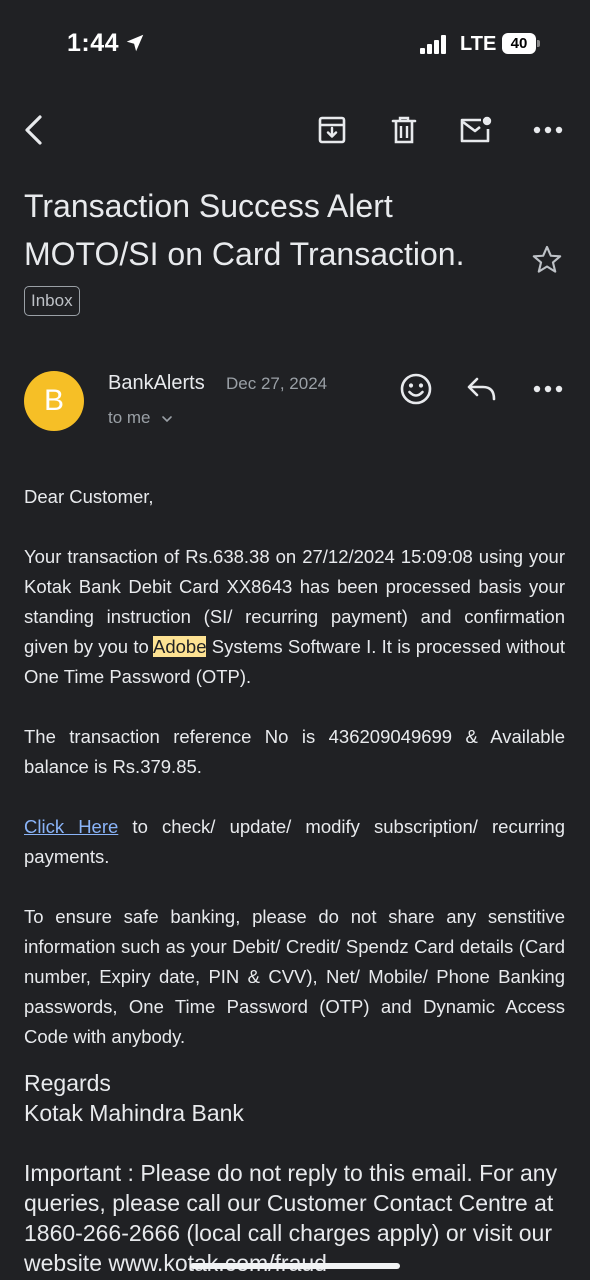 This screenshot has width=590, height=1280. What do you see at coordinates (244, 254) in the screenshot?
I see `subject-line-2: MOTO/SI on Card Transaction.` at bounding box center [244, 254].